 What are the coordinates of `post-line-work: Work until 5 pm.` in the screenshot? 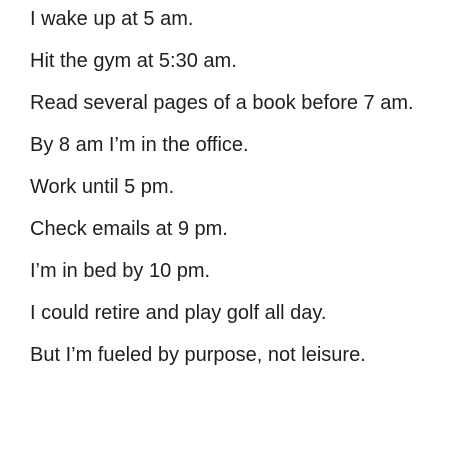 It's located at (102, 187).